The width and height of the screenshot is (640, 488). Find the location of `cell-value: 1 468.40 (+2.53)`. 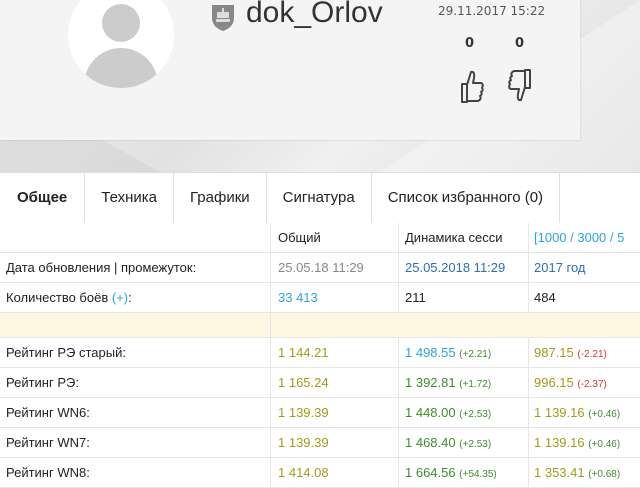

cell-value: 1 468.40 (+2.53) is located at coordinates (466, 442).